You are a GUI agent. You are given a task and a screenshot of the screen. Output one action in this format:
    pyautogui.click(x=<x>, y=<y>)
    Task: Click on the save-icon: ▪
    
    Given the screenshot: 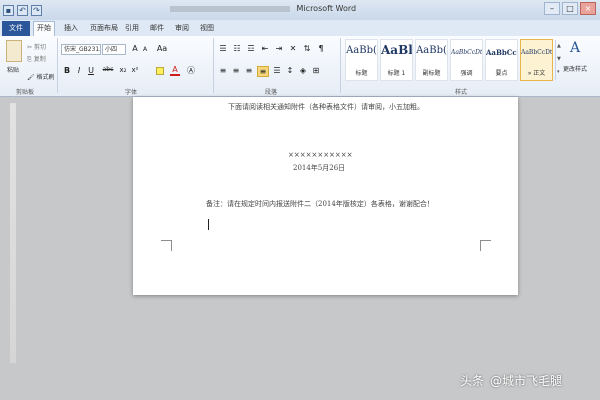 What is the action you would take?
    pyautogui.click(x=8, y=10)
    